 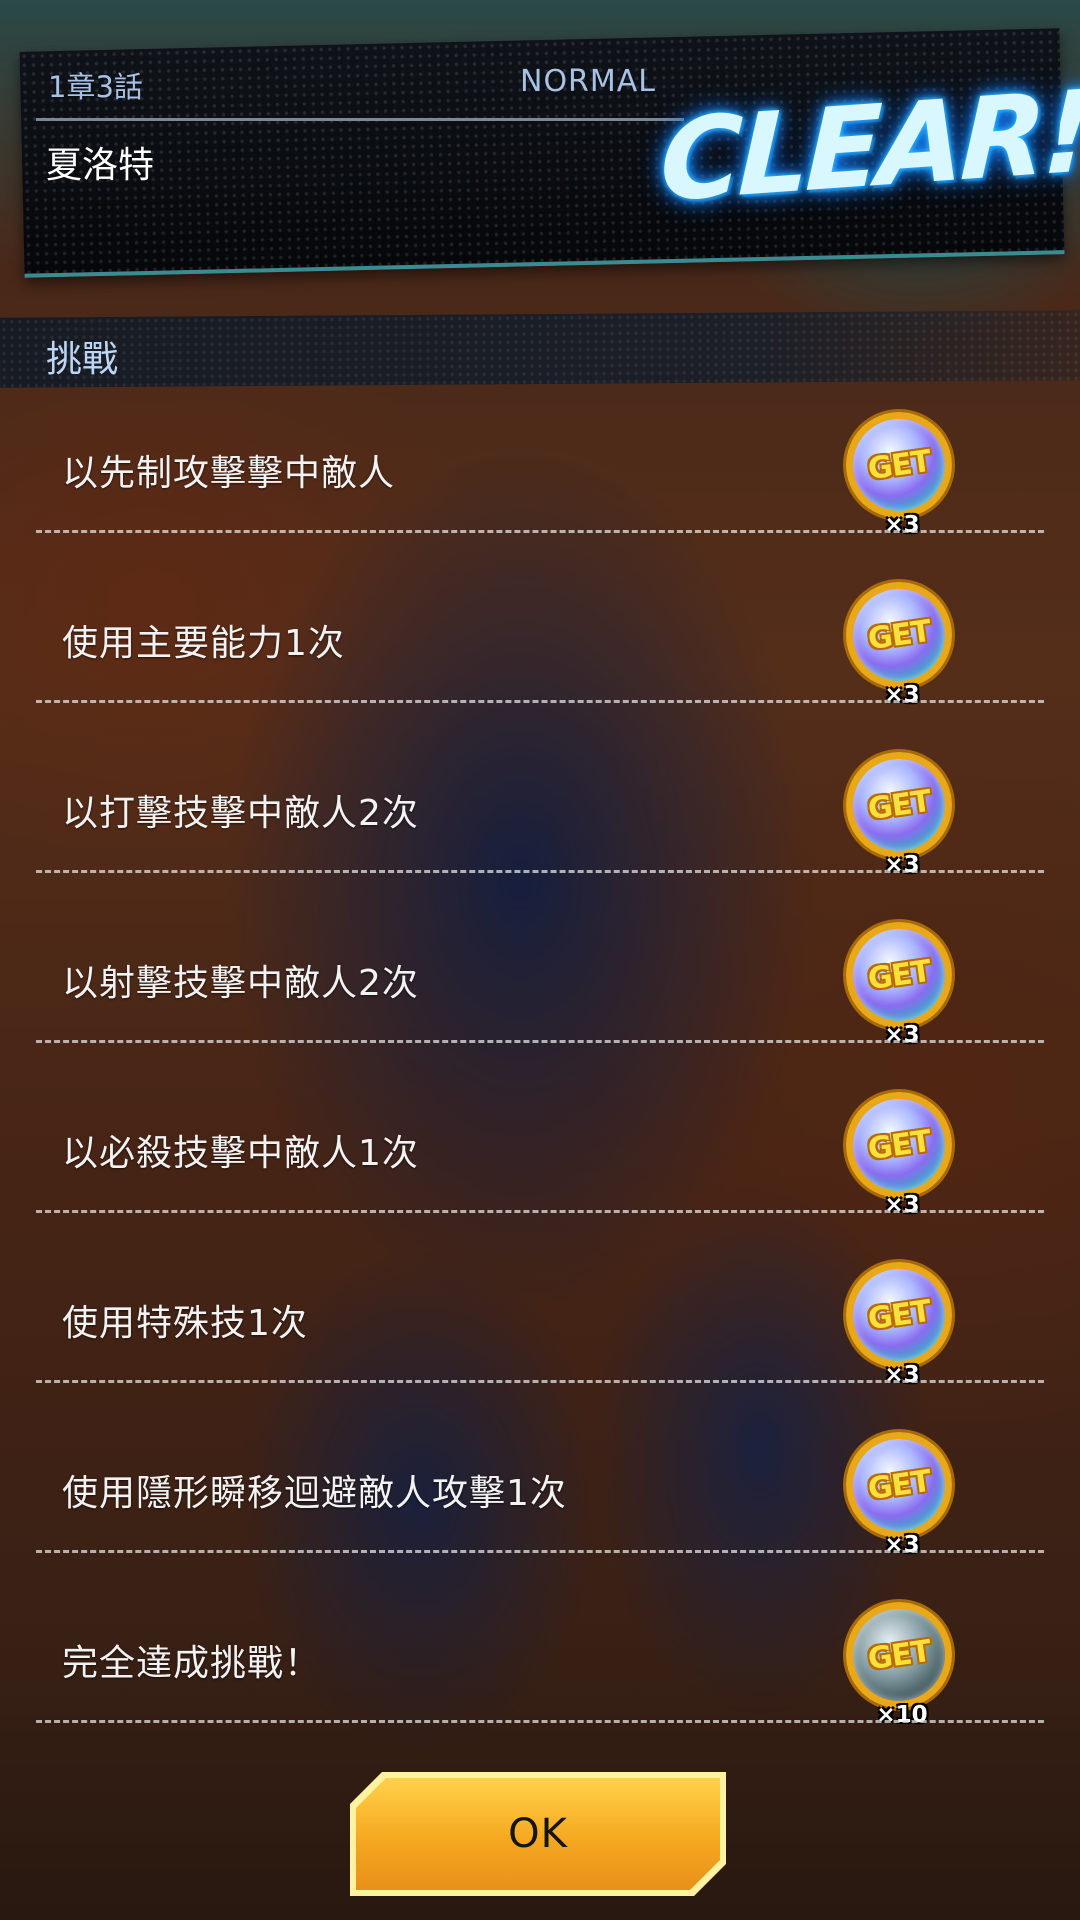 I want to click on special-medal-icon: GET, so click(x=899, y=1655).